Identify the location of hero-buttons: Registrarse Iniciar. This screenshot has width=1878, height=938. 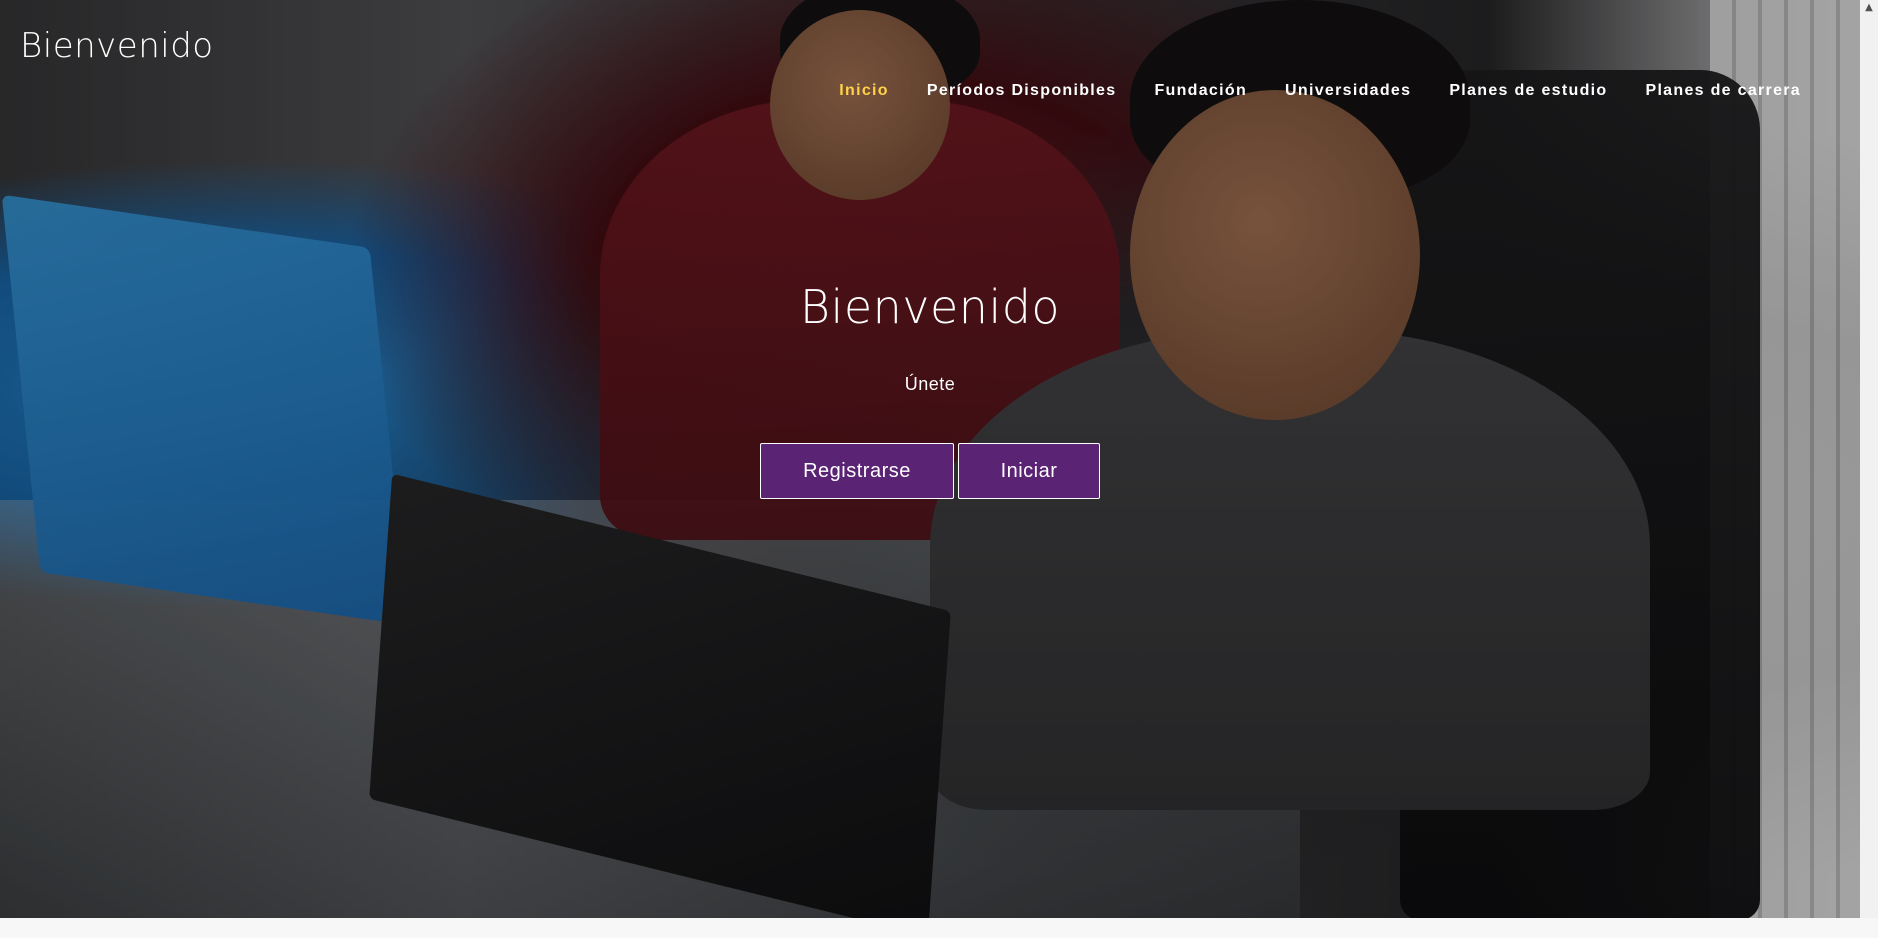
(930, 471).